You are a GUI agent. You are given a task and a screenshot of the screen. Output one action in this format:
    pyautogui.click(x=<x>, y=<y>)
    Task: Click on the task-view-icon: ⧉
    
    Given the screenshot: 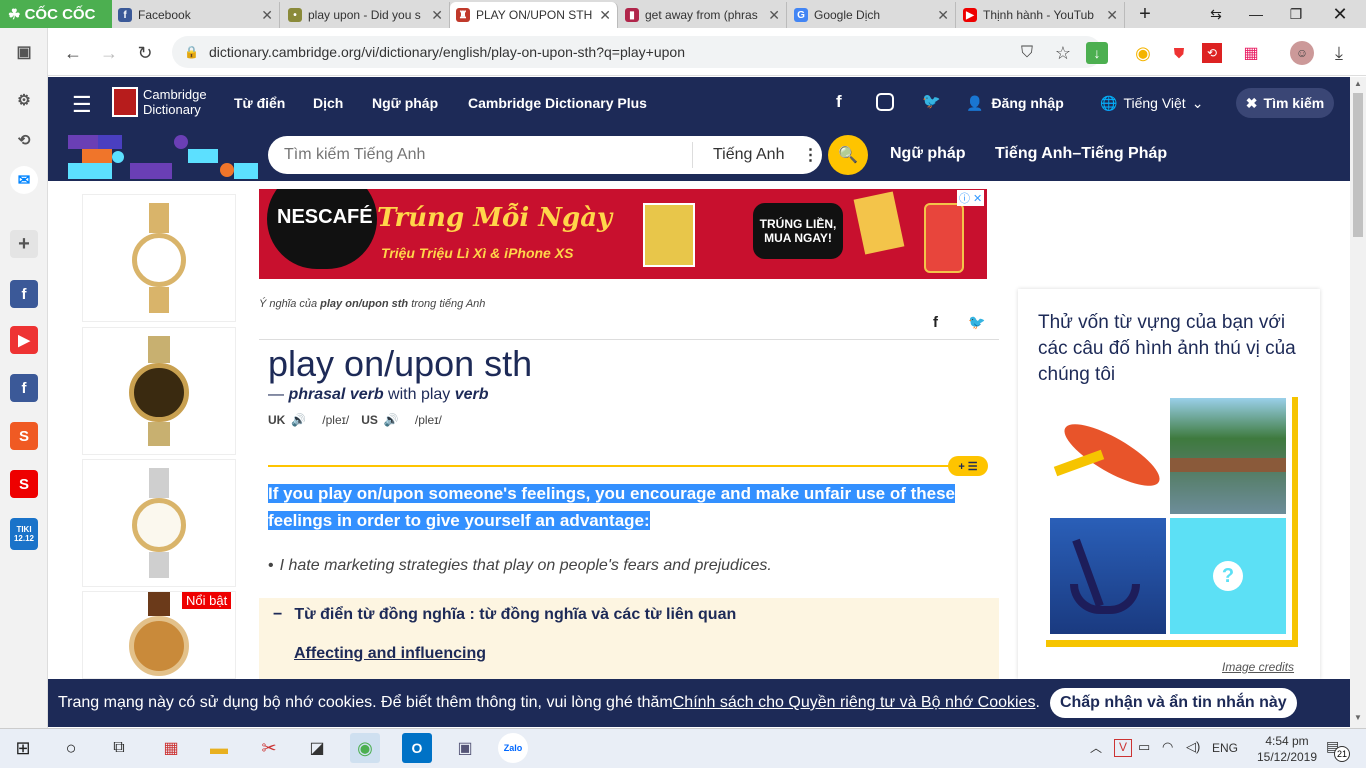 What is the action you would take?
    pyautogui.click(x=119, y=748)
    